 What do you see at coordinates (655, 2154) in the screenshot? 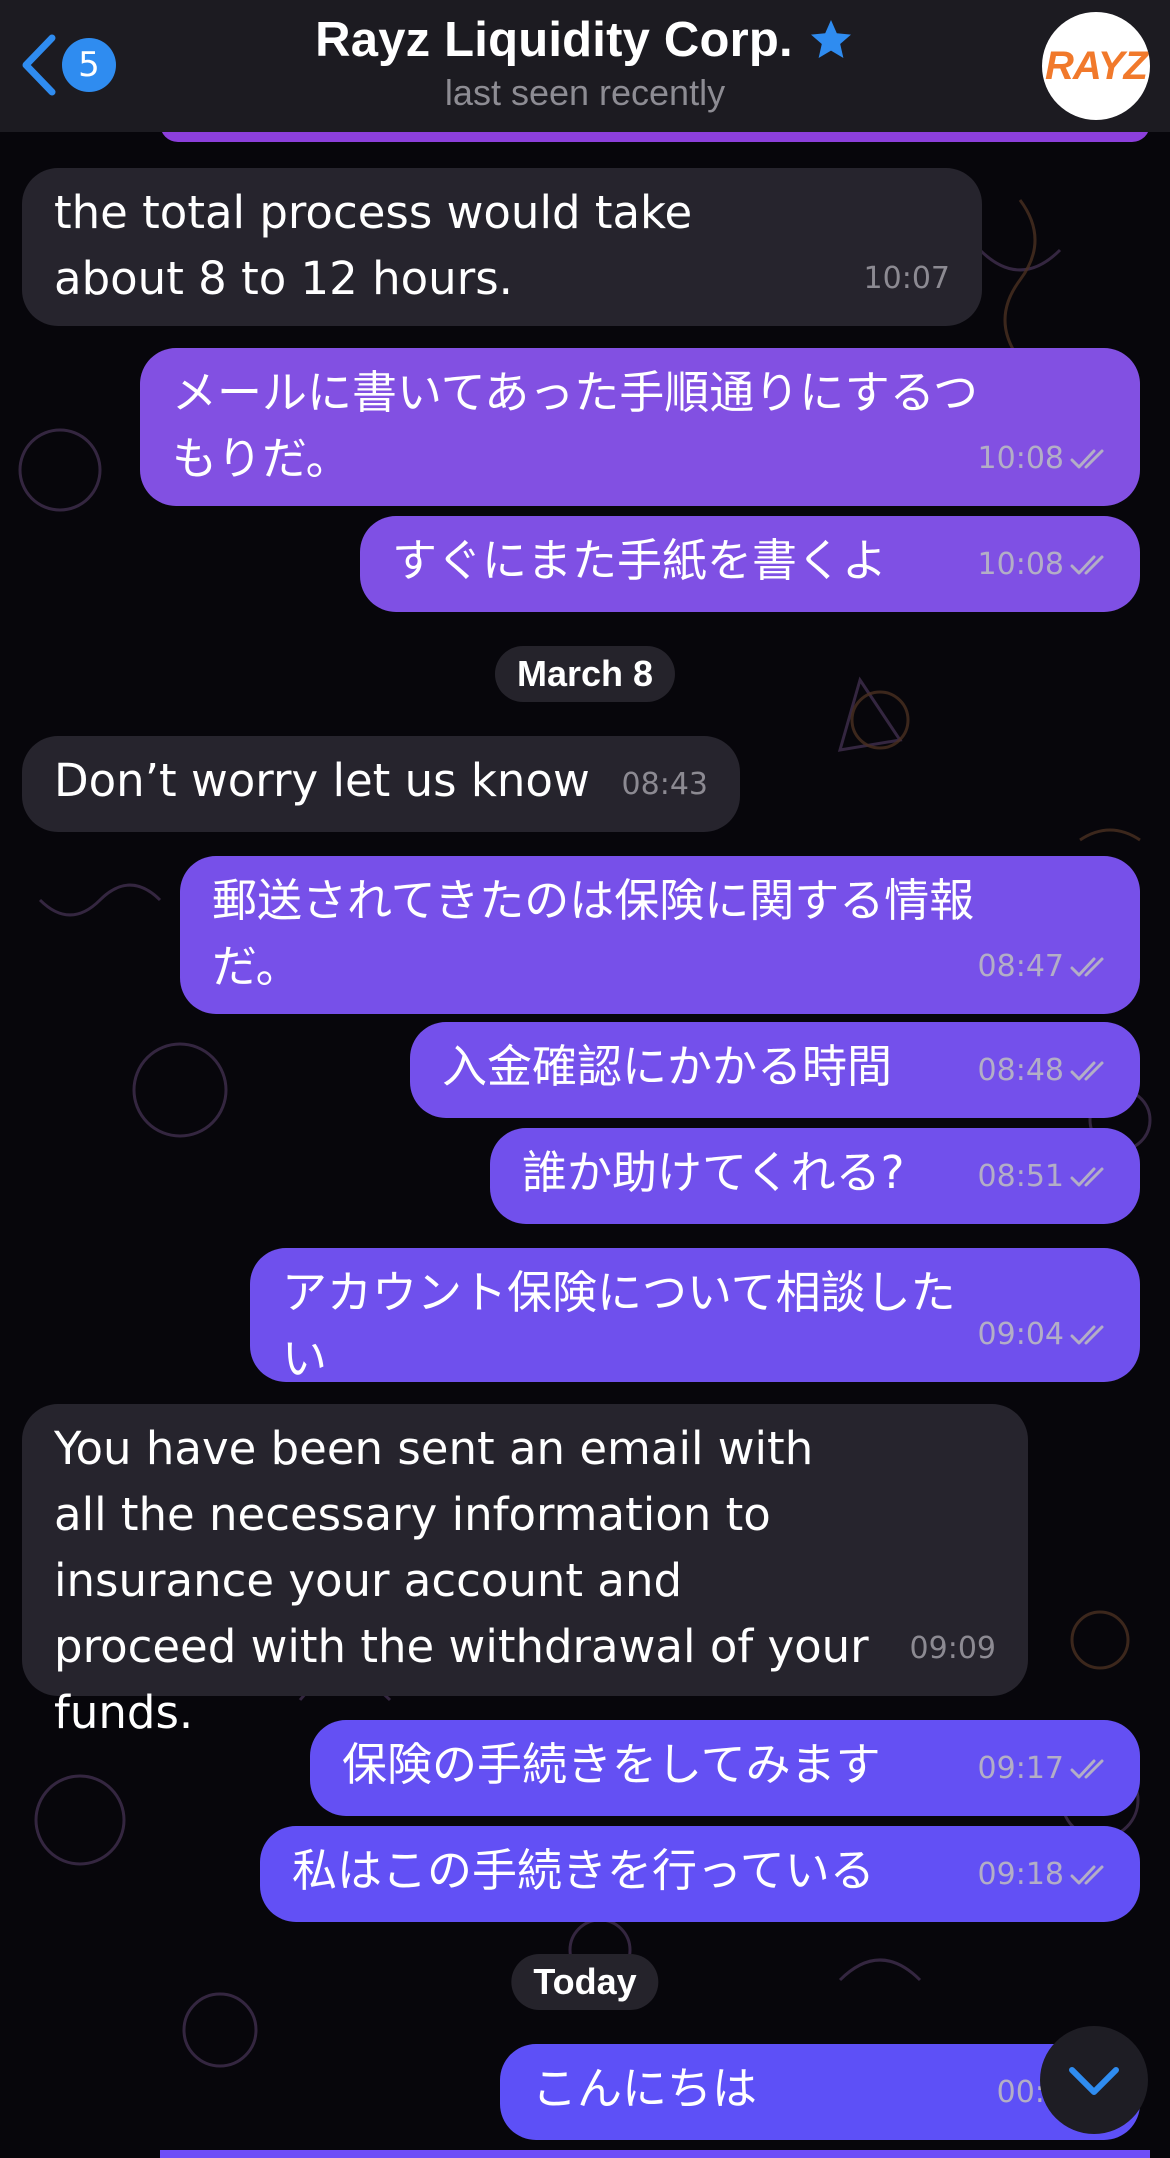
I see `next-message-edge` at bounding box center [655, 2154].